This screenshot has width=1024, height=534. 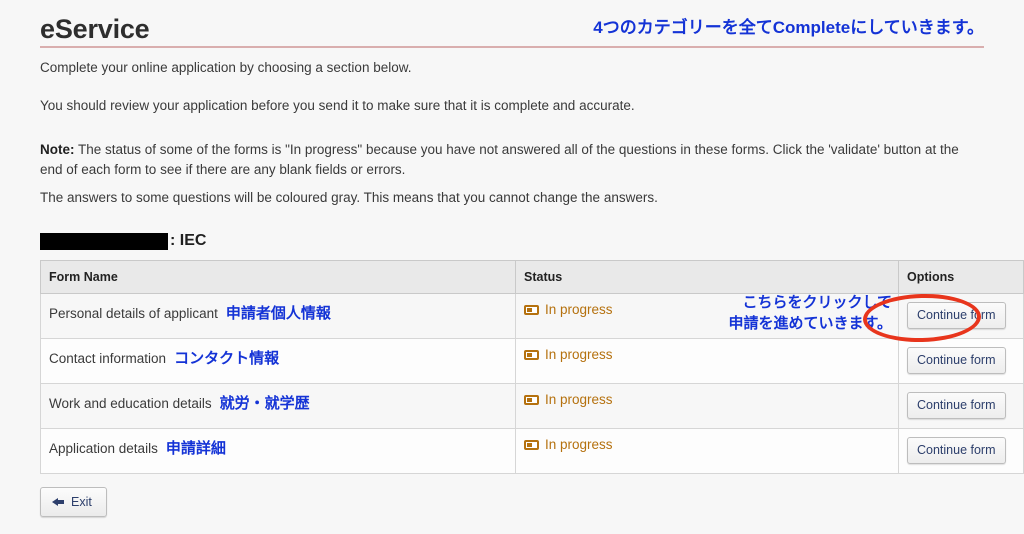 I want to click on cell-form-name: Contact information コンタクト情報, so click(x=278, y=361).